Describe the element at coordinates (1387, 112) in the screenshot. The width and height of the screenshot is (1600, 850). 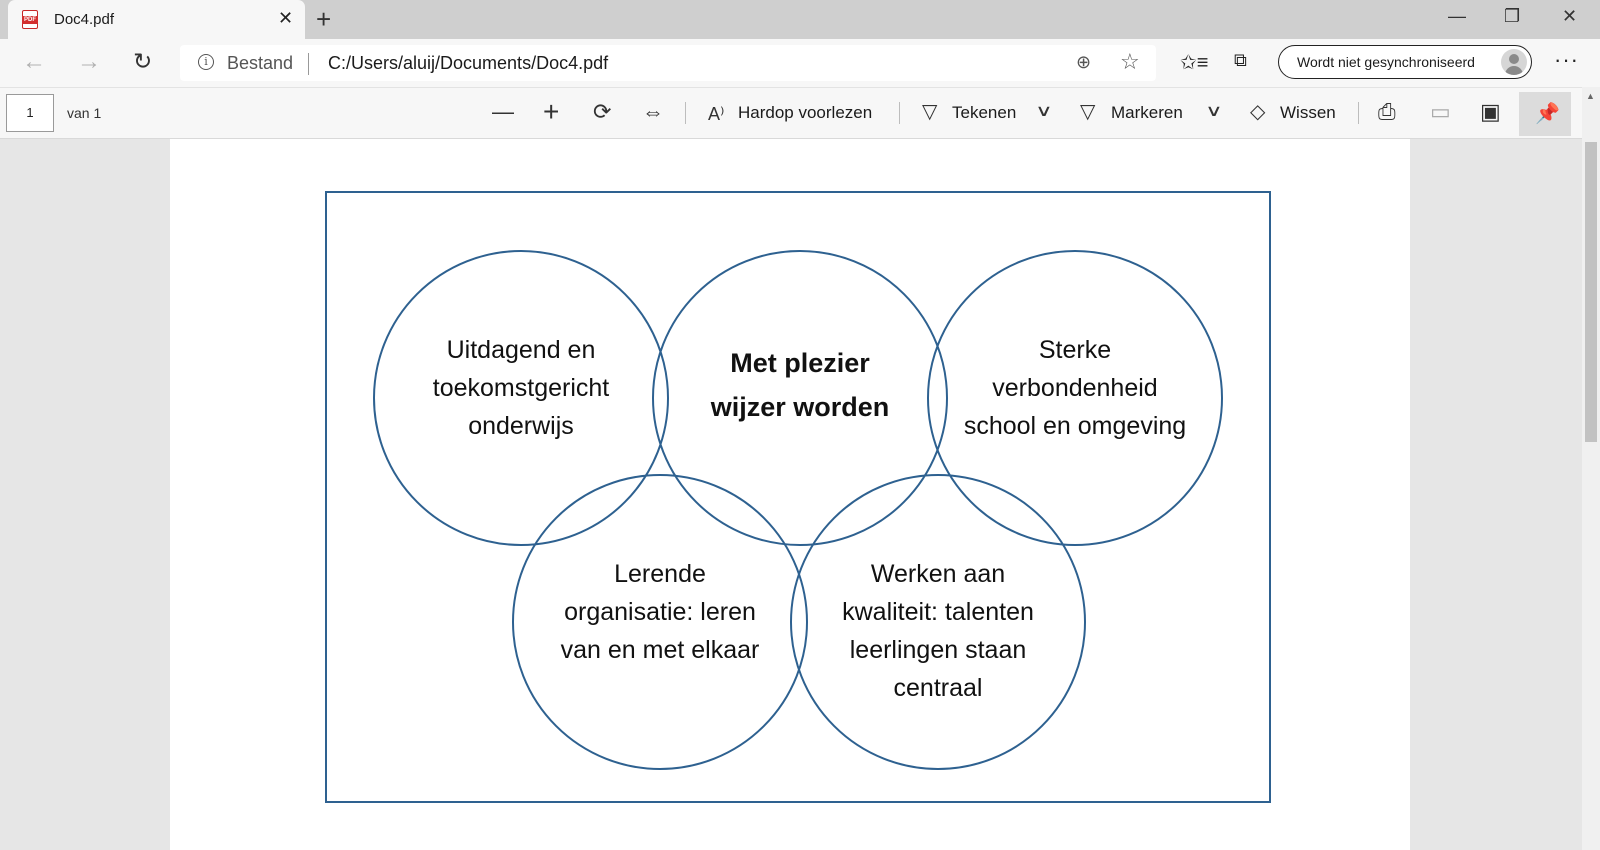
I see `print-icon: ⎙` at that location.